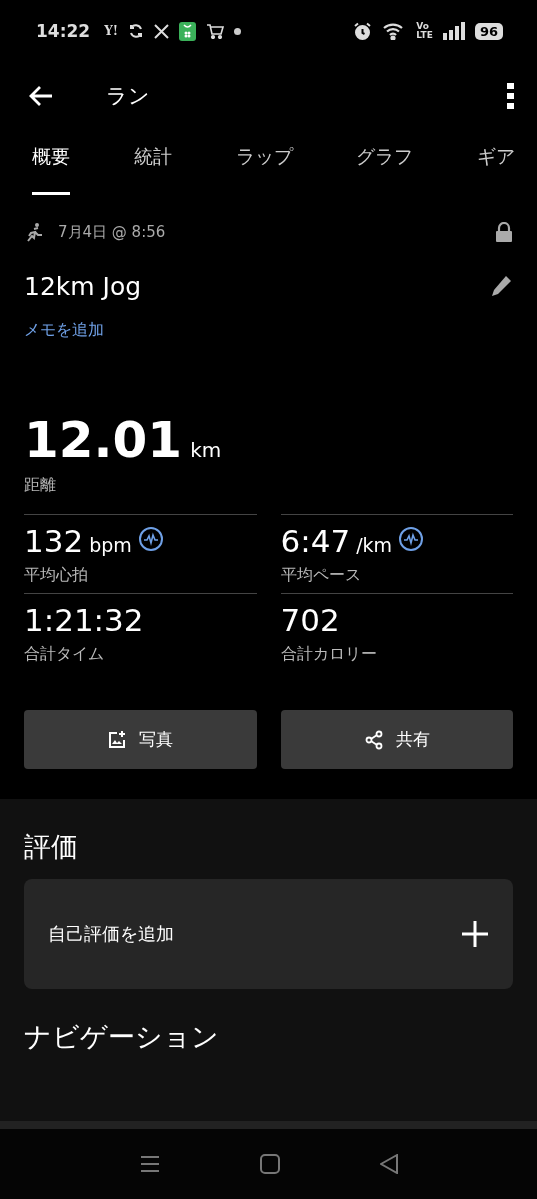 Image resolution: width=537 pixels, height=1199 pixels. I want to click on shopping-bag-icon, so click(187, 31).